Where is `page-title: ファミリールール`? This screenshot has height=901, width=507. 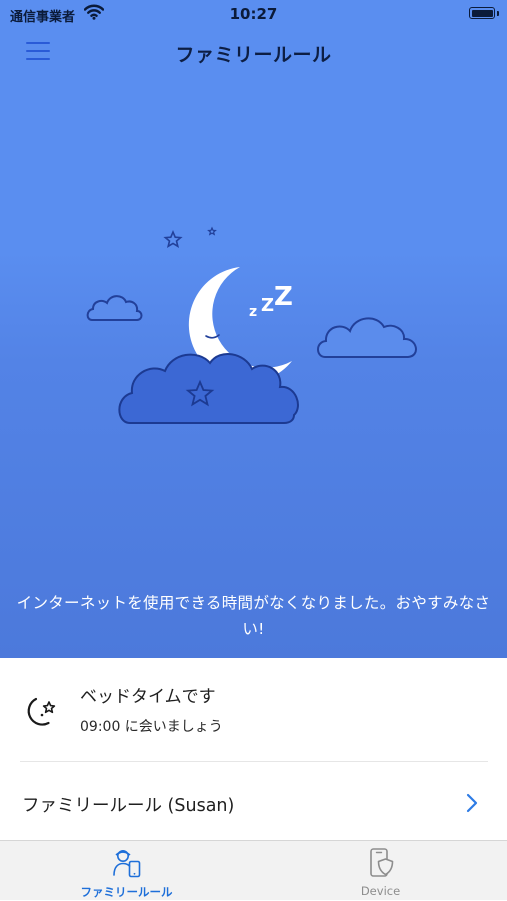
page-title: ファミリールール is located at coordinates (253, 55).